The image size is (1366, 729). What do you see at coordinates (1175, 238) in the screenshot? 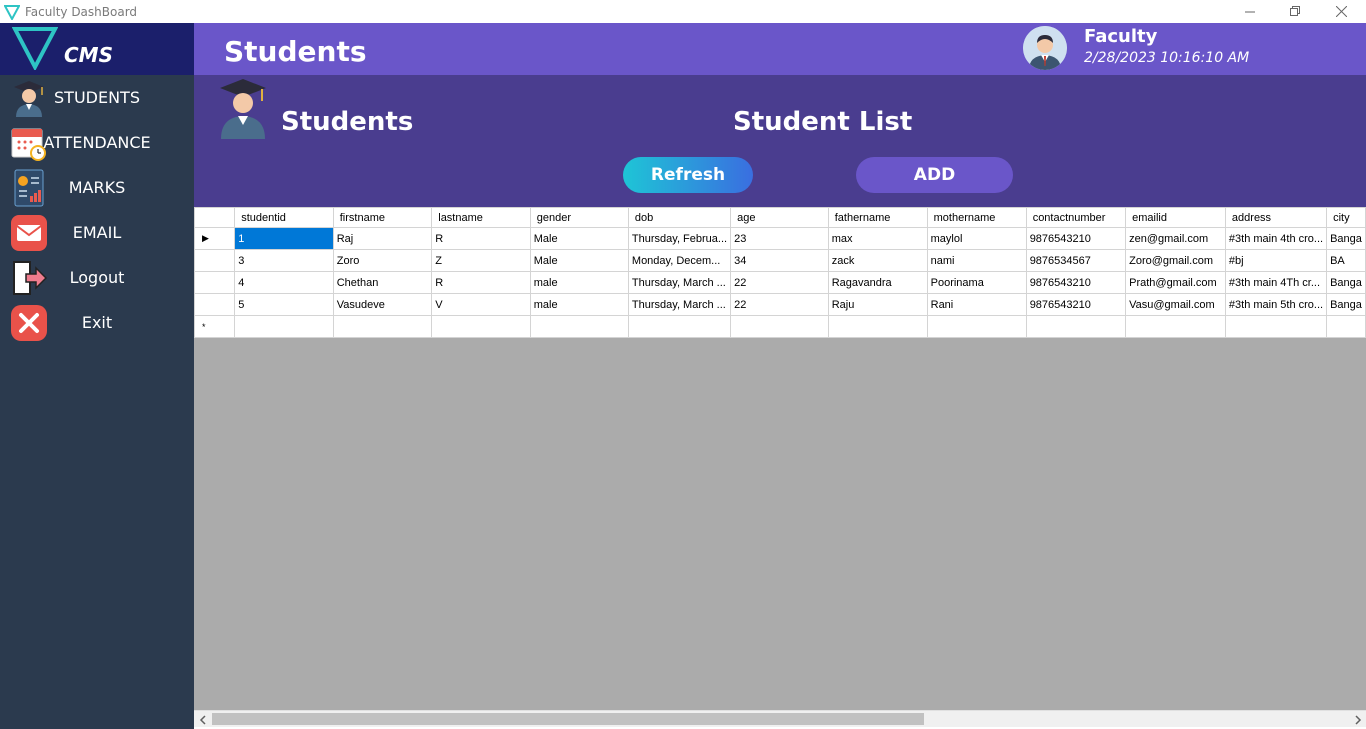
I see `table-cell: zen@gmail.com` at bounding box center [1175, 238].